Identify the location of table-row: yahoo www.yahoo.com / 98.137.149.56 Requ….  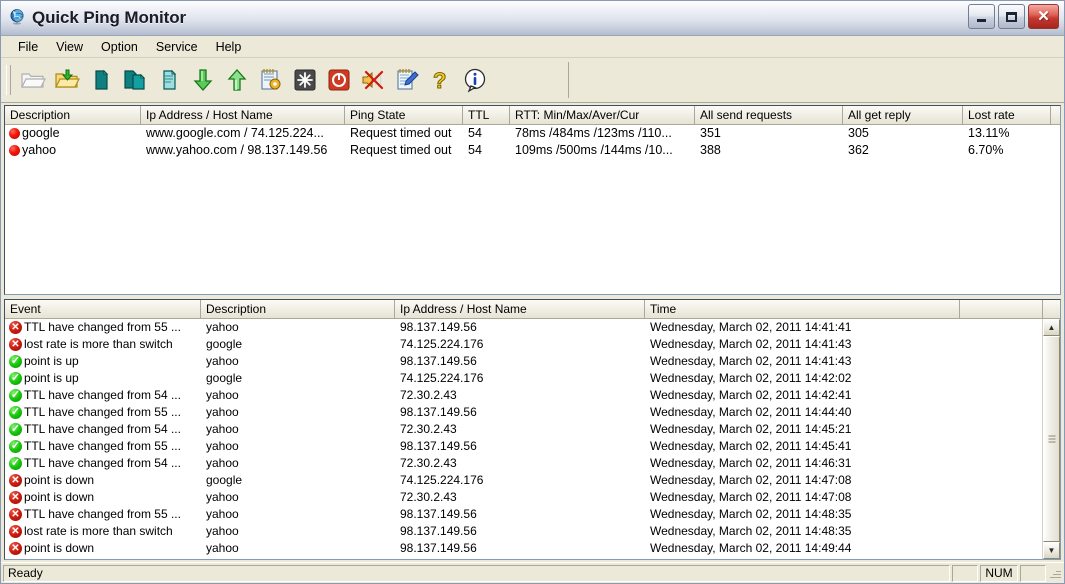
(532, 150).